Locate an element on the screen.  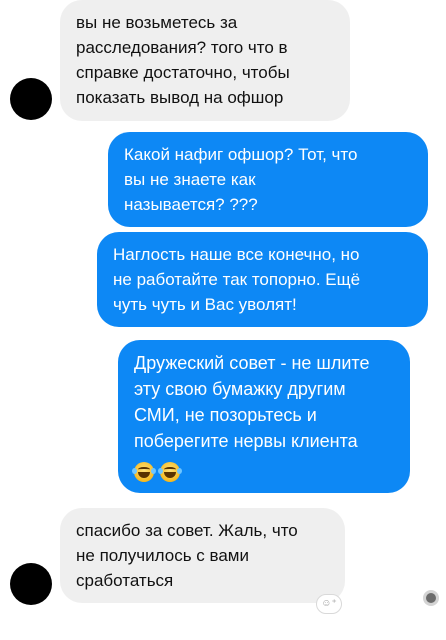
message-text: расследования? того что в is located at coordinates (182, 47).